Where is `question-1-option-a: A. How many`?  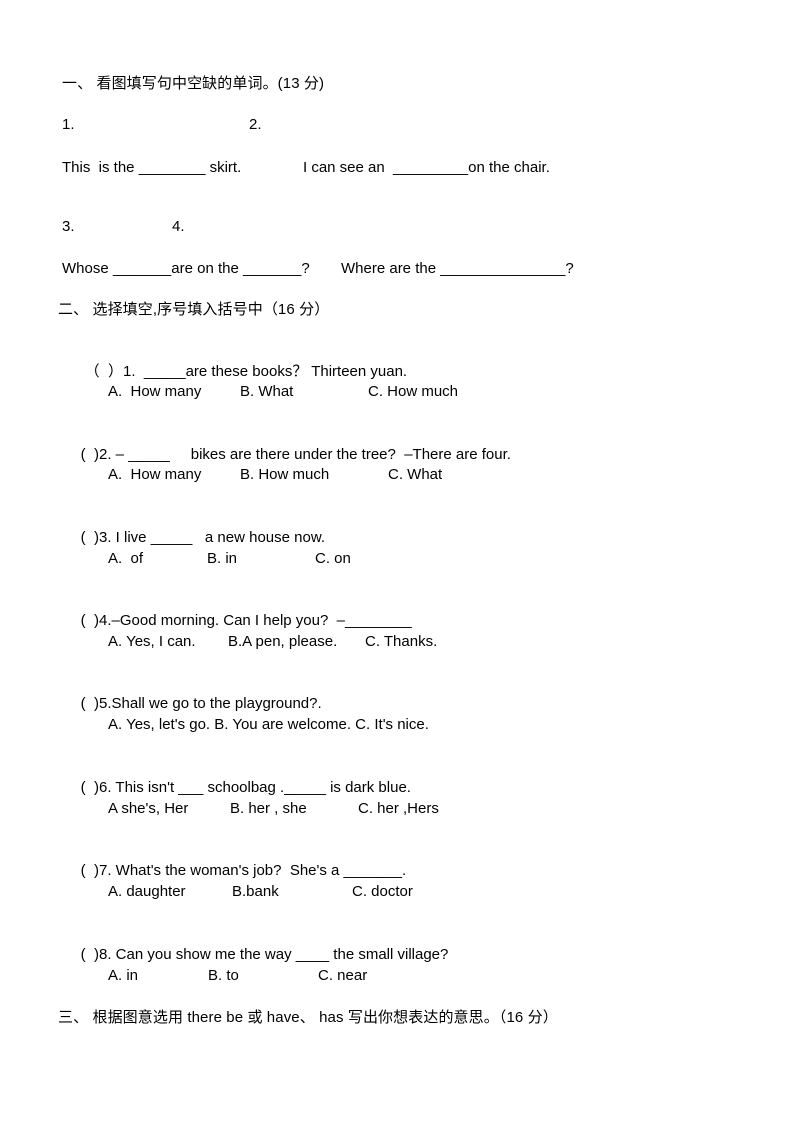
question-1-option-a: A. How many is located at coordinates (154, 391).